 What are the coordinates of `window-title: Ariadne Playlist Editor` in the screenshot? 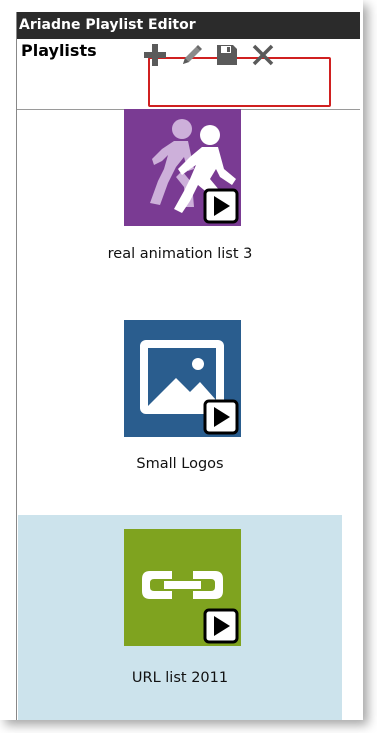 It's located at (188, 25).